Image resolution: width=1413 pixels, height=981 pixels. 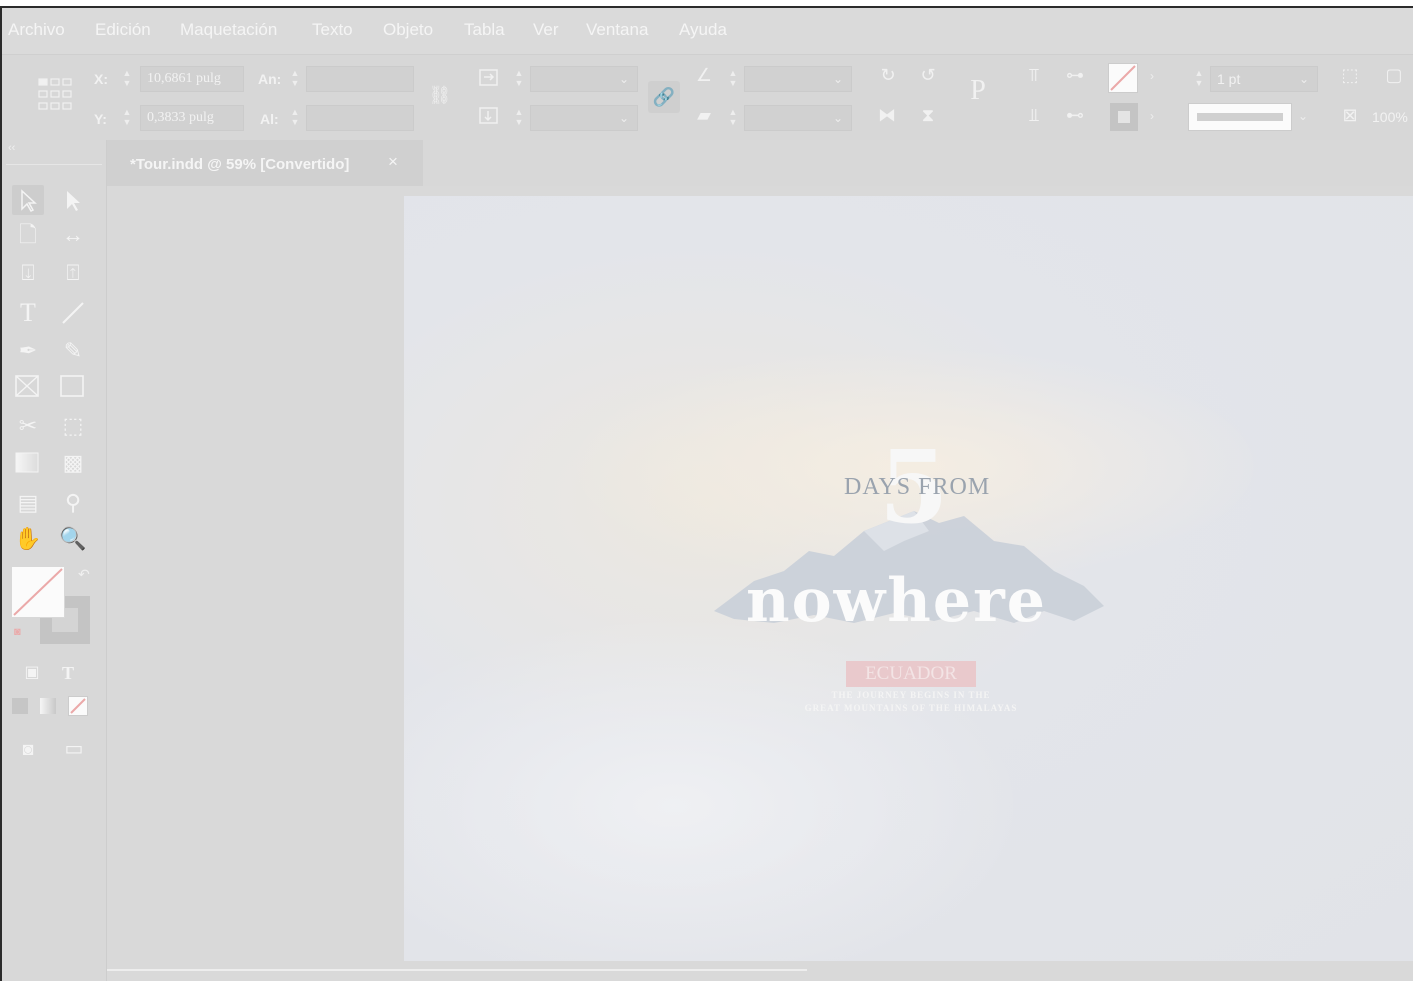 What do you see at coordinates (73, 463) in the screenshot?
I see `gradient-feather-tool-icon: ▩` at bounding box center [73, 463].